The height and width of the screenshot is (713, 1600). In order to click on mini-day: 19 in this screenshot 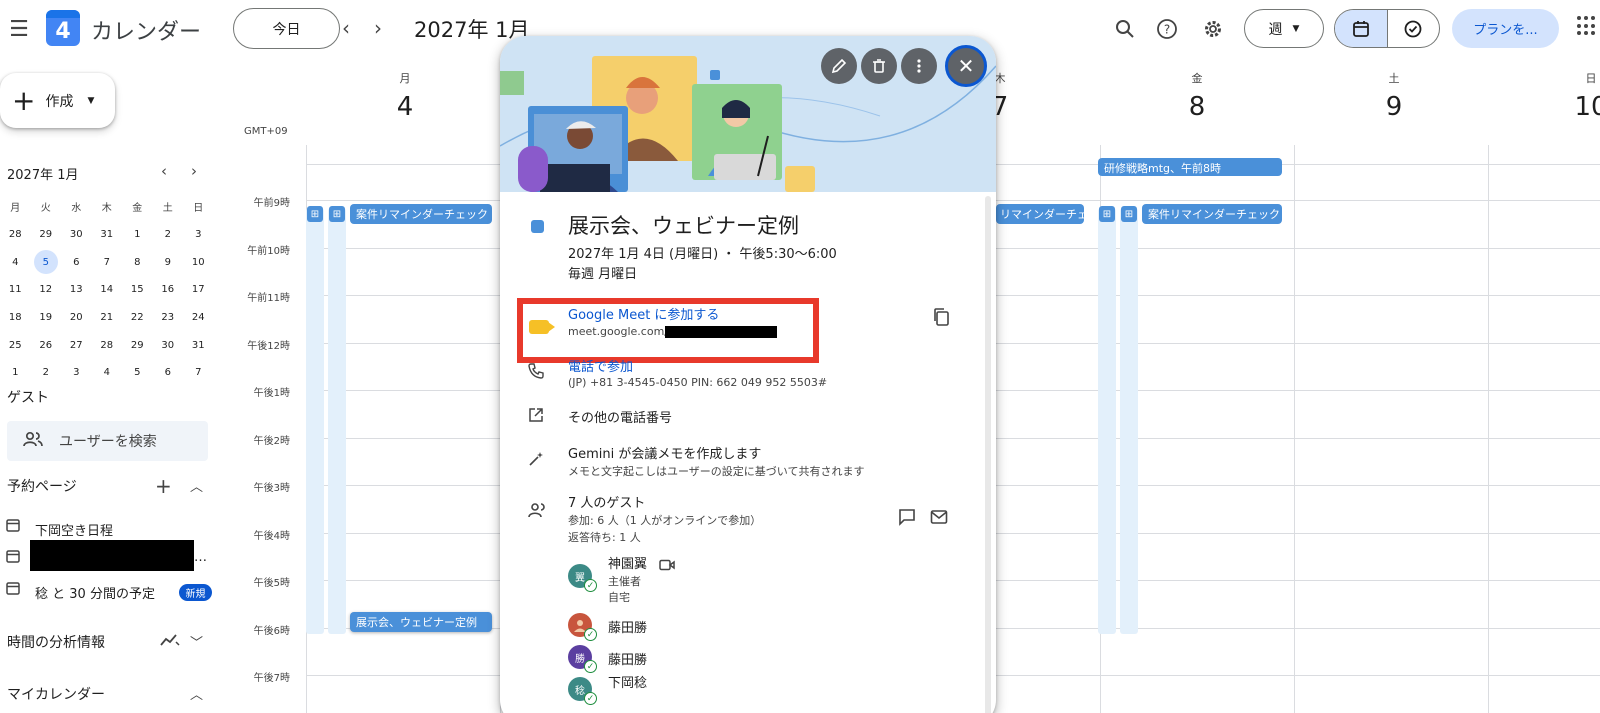, I will do `click(46, 318)`.